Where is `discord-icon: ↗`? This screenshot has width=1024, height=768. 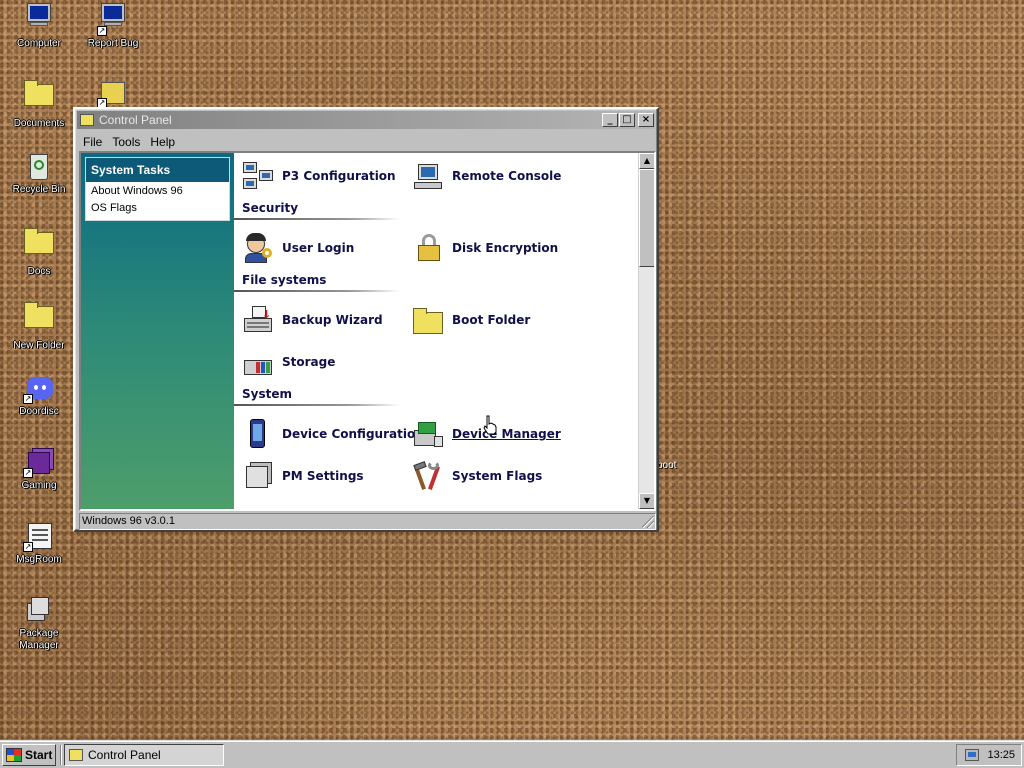
discord-icon: ↗ is located at coordinates (39, 388).